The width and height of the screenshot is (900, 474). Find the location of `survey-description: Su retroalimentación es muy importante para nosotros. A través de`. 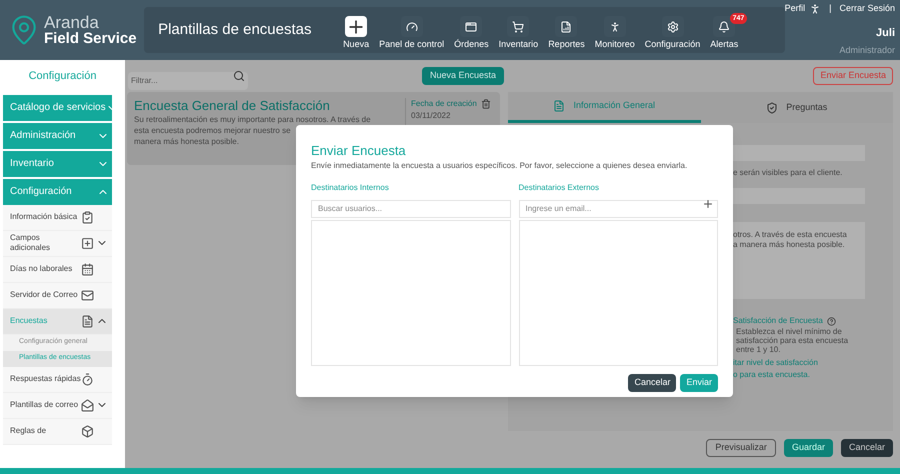

survey-description: Su retroalimentación es muy importante para nosotros. A través de is located at coordinates (253, 119).